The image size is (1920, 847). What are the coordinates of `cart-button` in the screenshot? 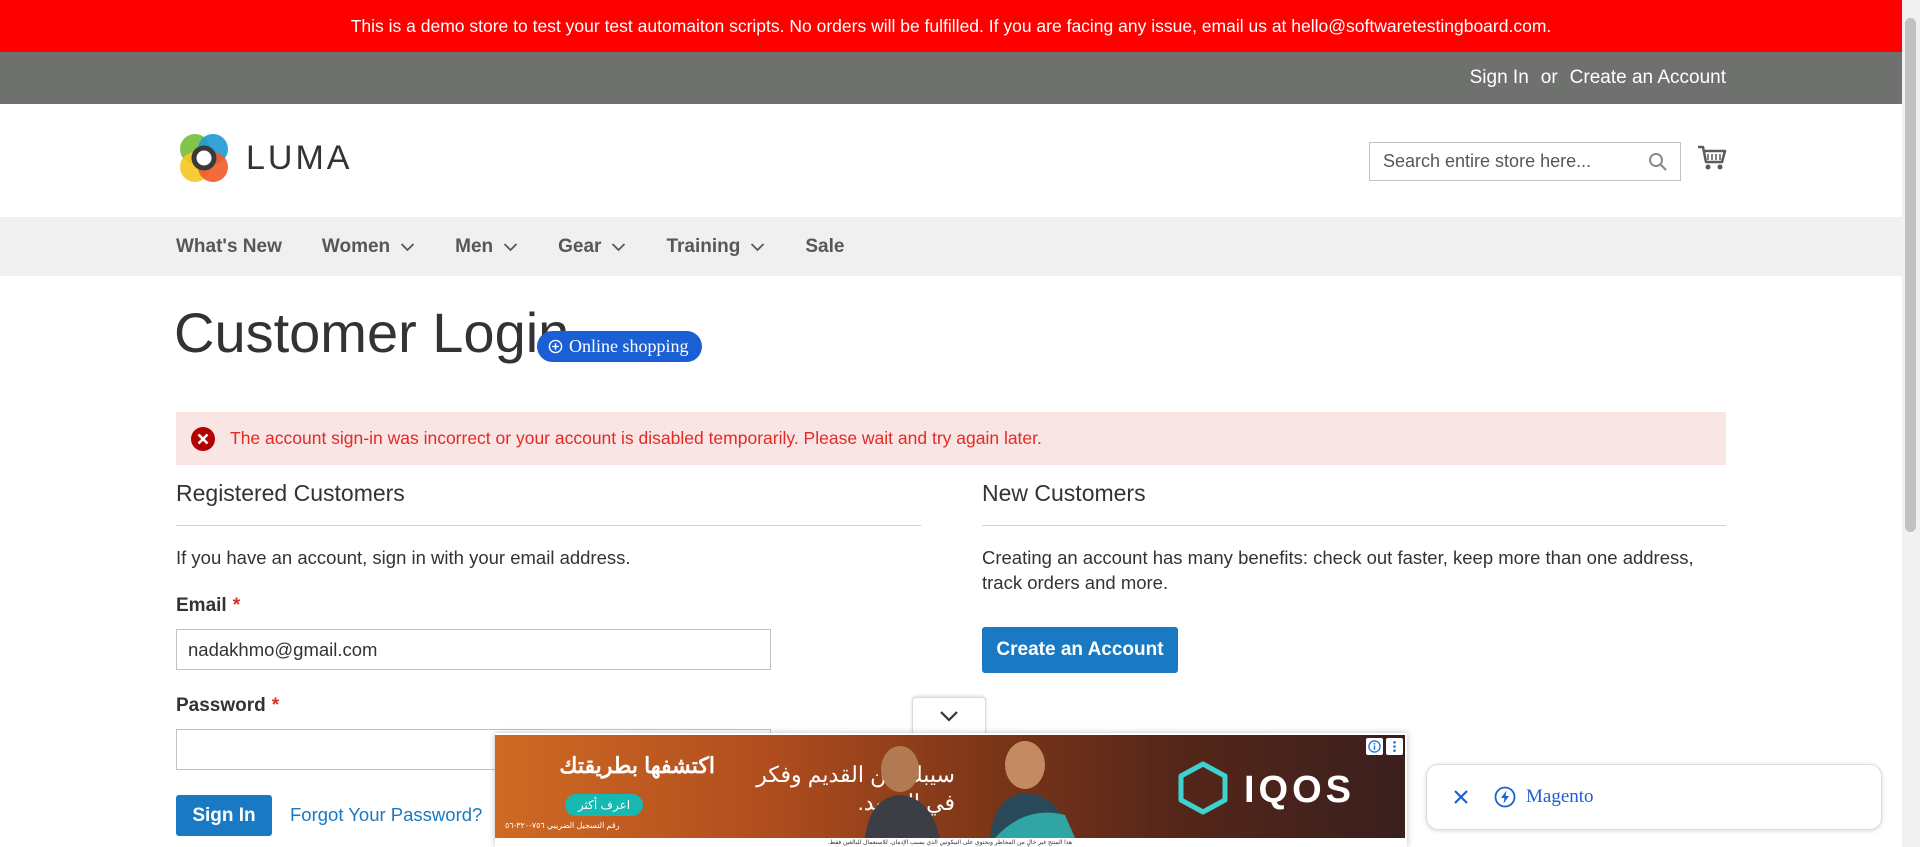 It's located at (1712, 160).